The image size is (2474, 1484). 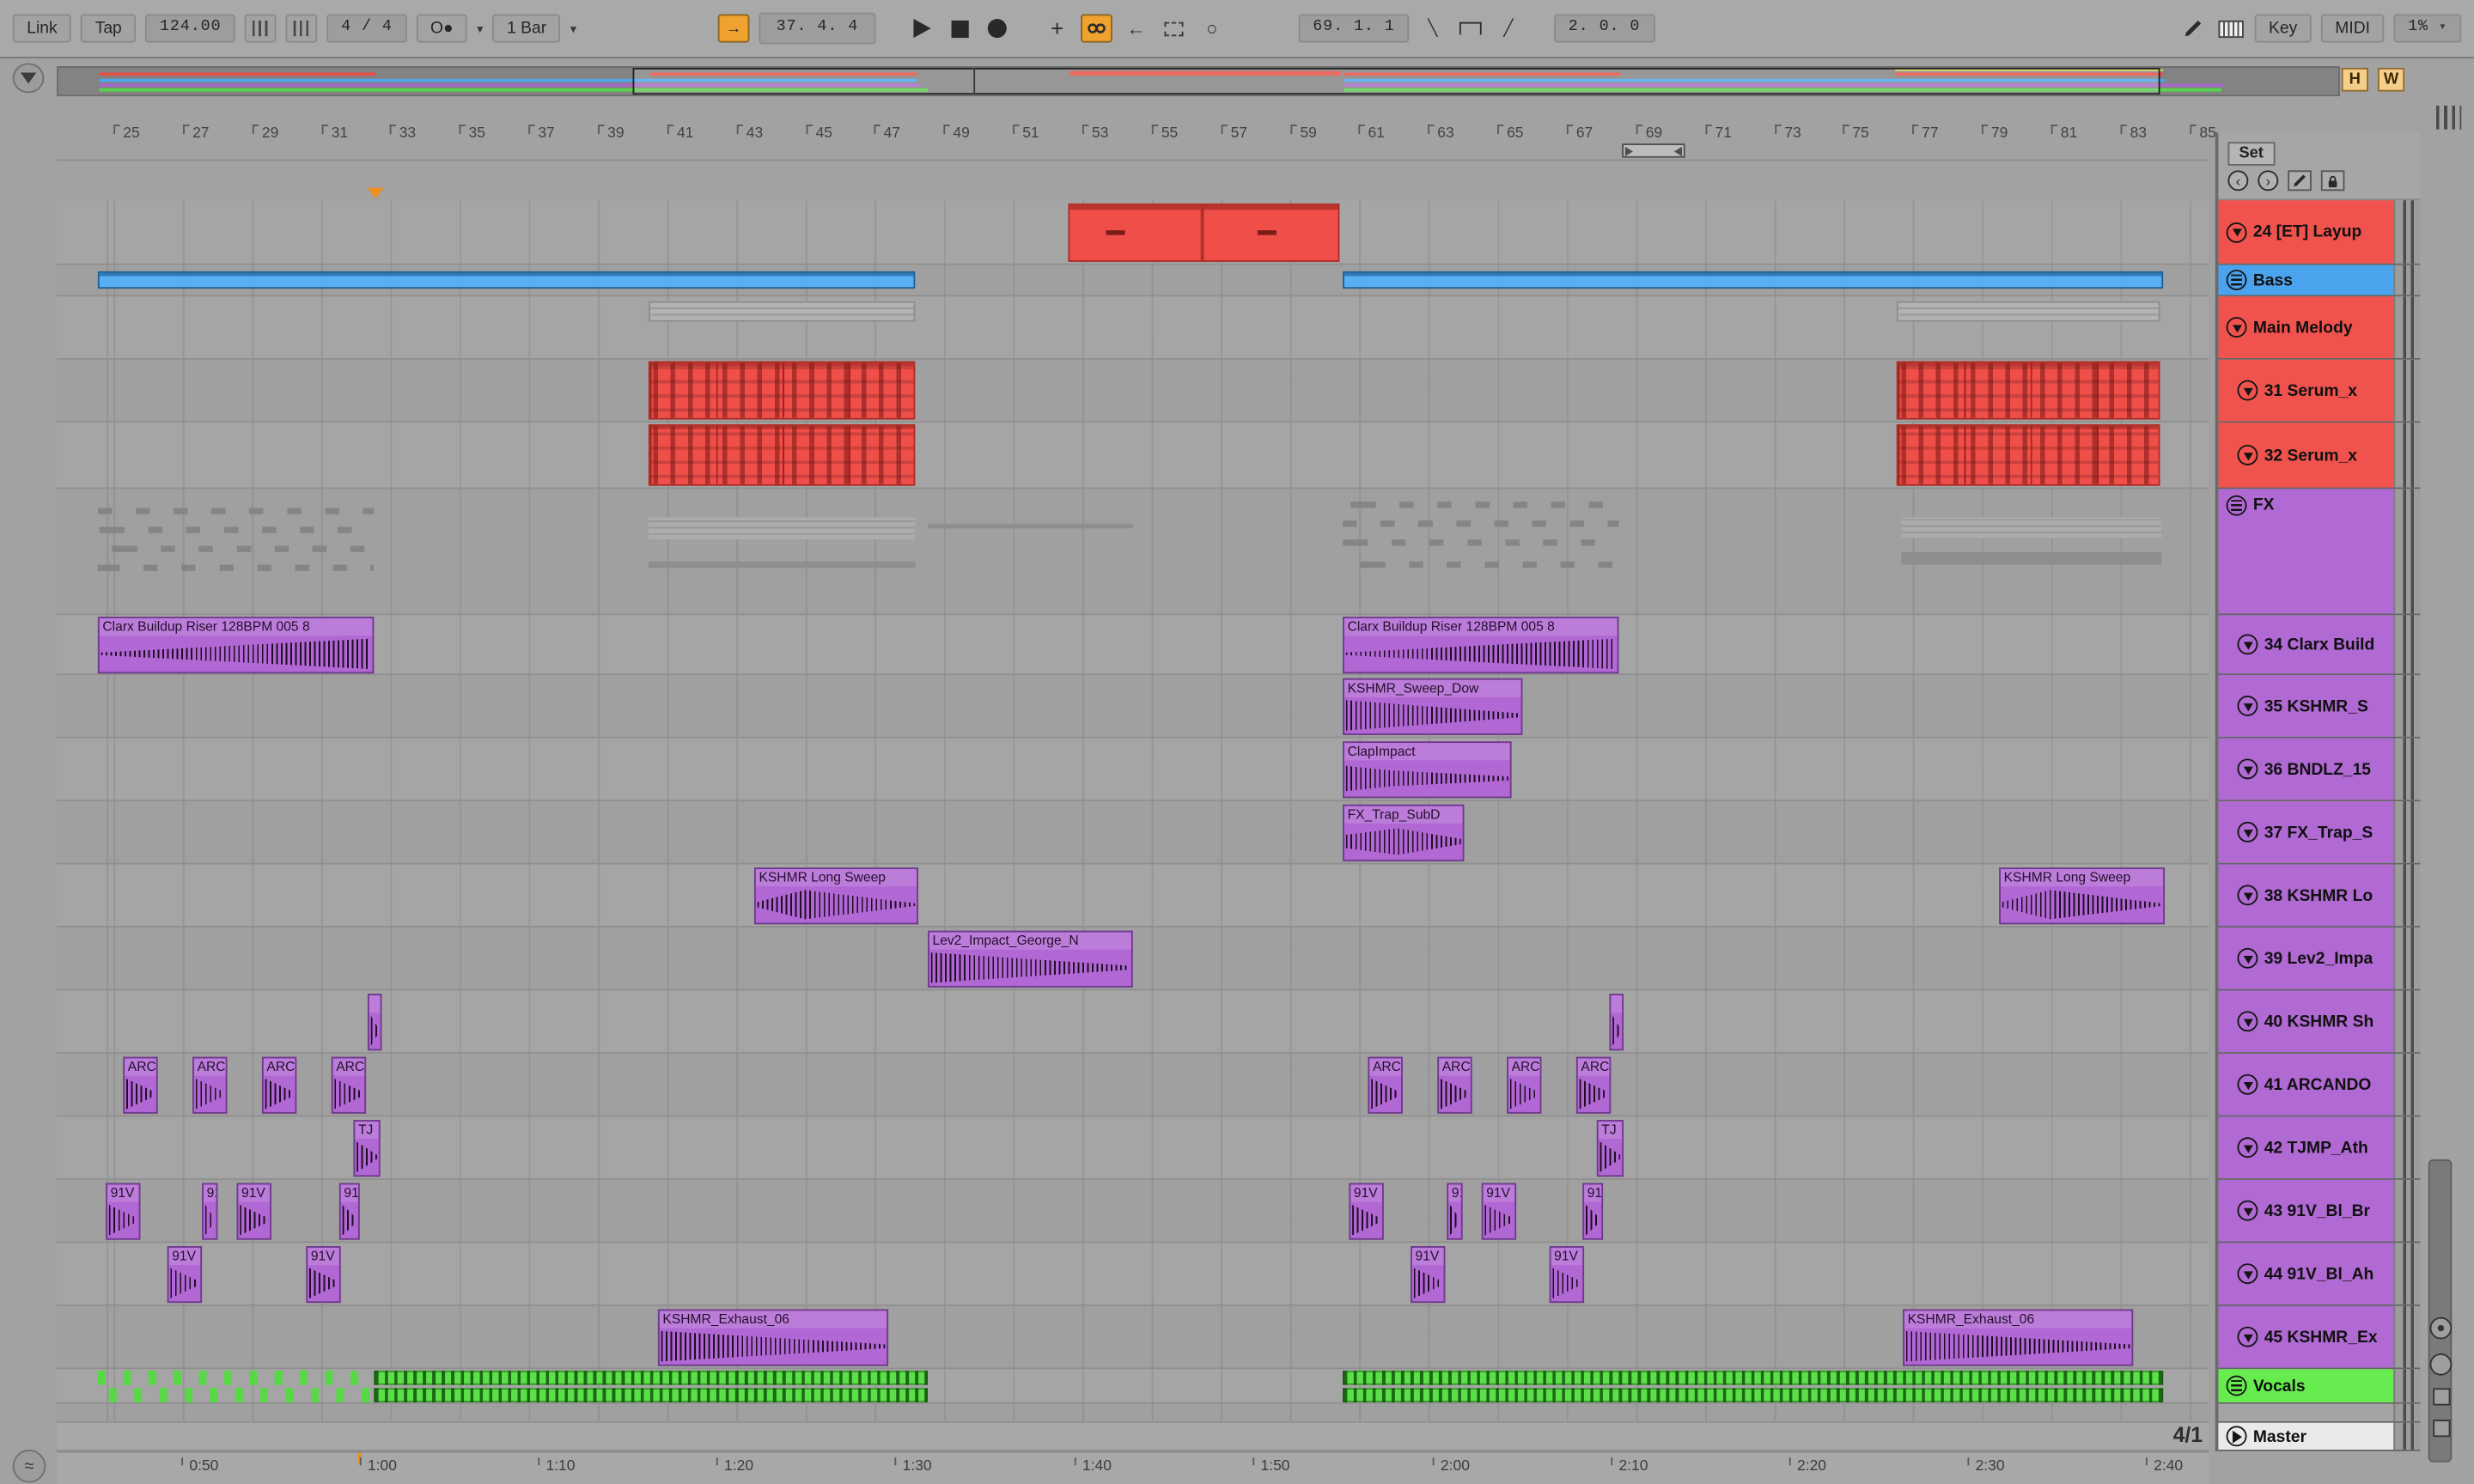 I want to click on chevron-down-icon: ▾, so click(x=480, y=29).